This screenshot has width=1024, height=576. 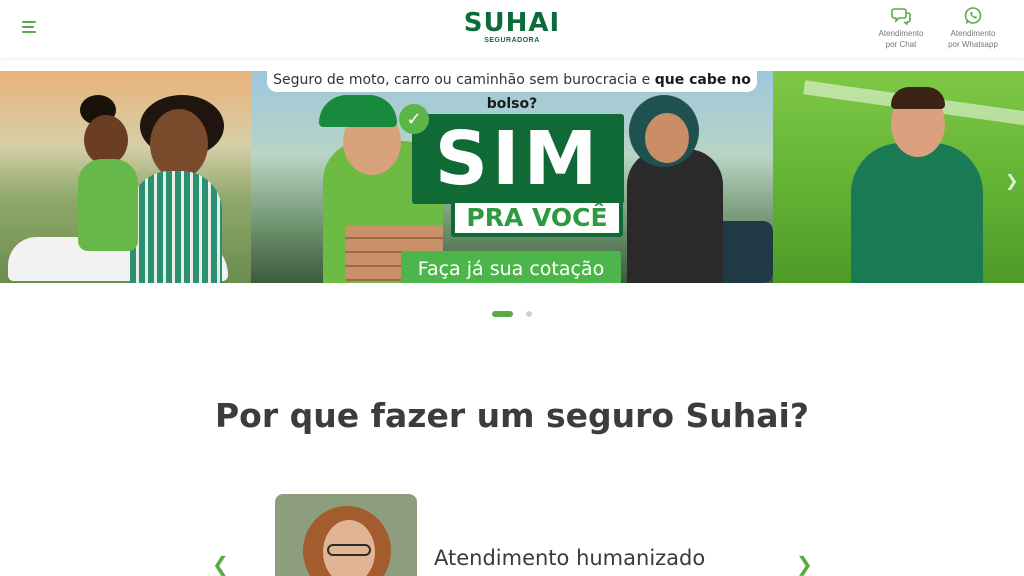 I want to click on banner-next-icon: ❯, so click(x=1011, y=181).